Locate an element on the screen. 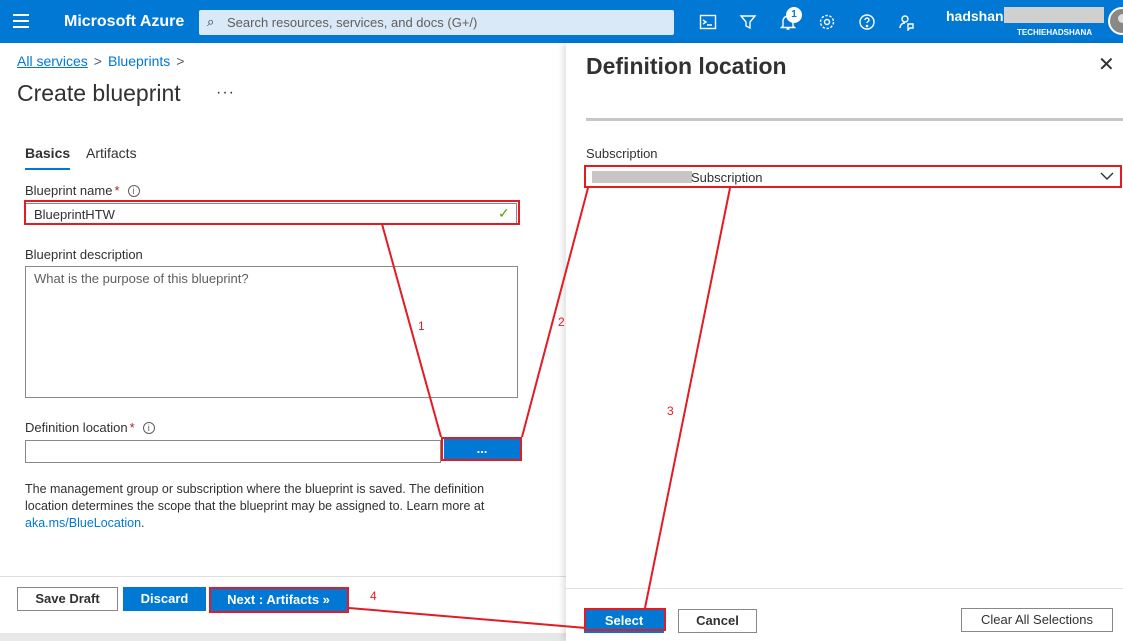 Image resolution: width=1123 pixels, height=641 pixels. select-button: Select is located at coordinates (624, 621).